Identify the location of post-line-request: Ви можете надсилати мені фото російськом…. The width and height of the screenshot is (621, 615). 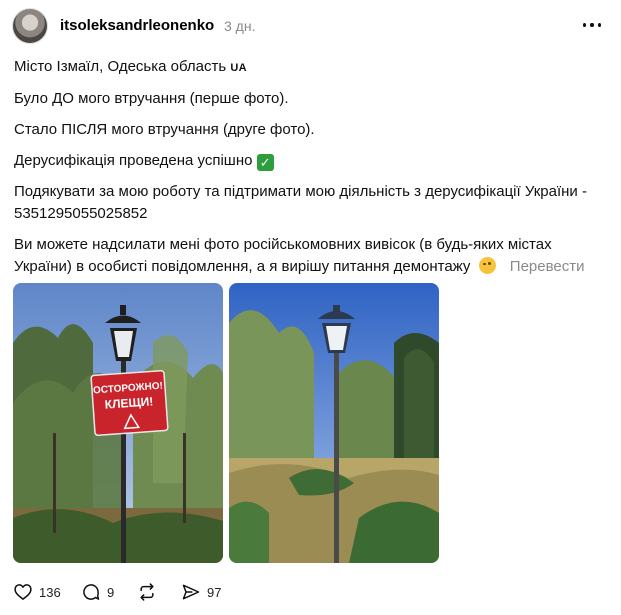
(304, 256).